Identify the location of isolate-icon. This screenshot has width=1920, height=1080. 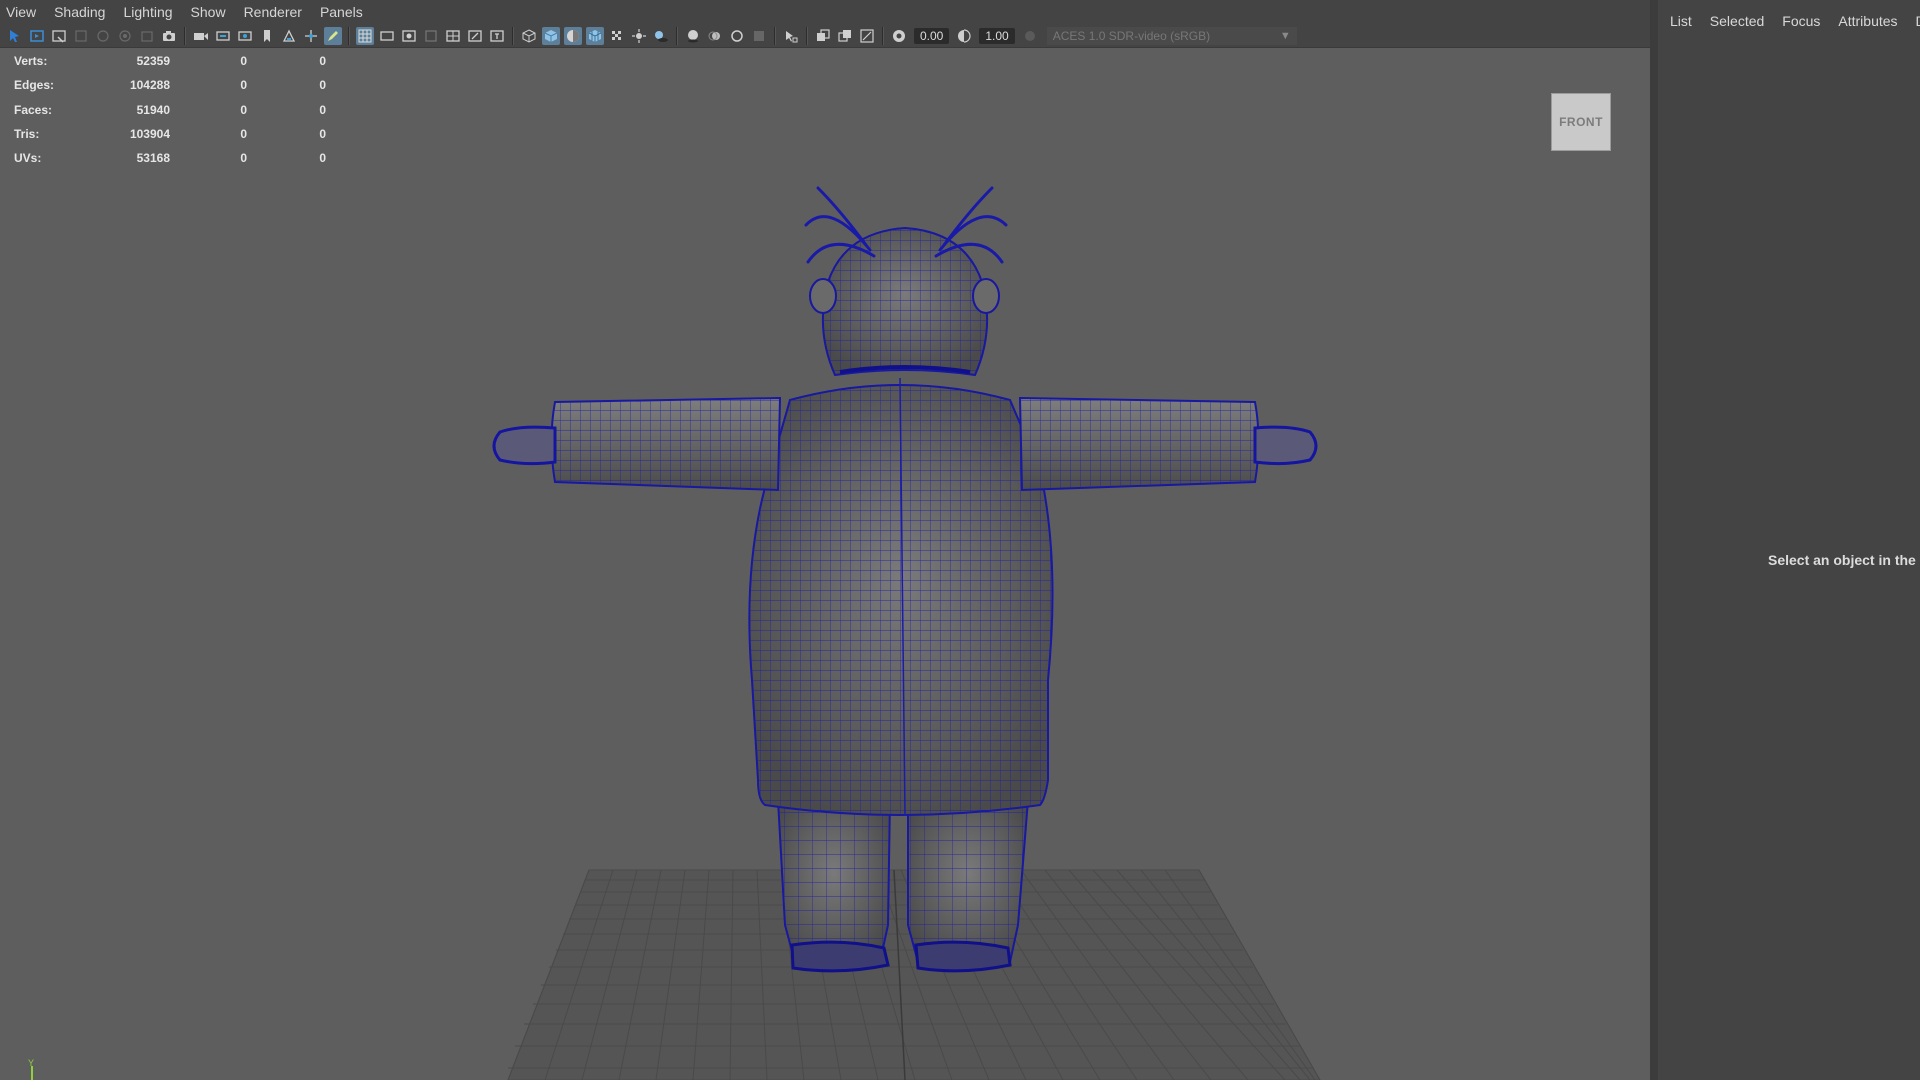
(289, 35).